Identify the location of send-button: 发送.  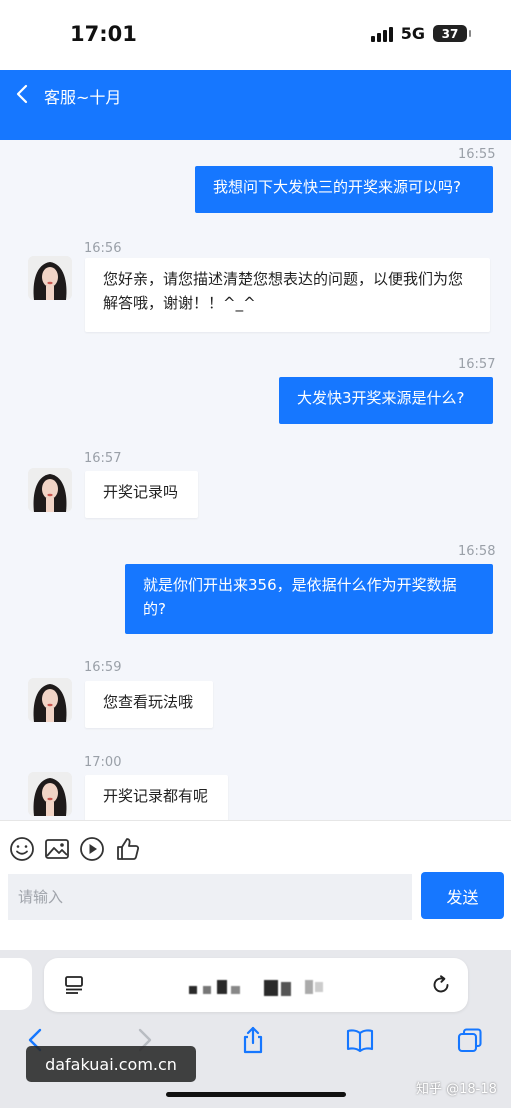
(462, 895).